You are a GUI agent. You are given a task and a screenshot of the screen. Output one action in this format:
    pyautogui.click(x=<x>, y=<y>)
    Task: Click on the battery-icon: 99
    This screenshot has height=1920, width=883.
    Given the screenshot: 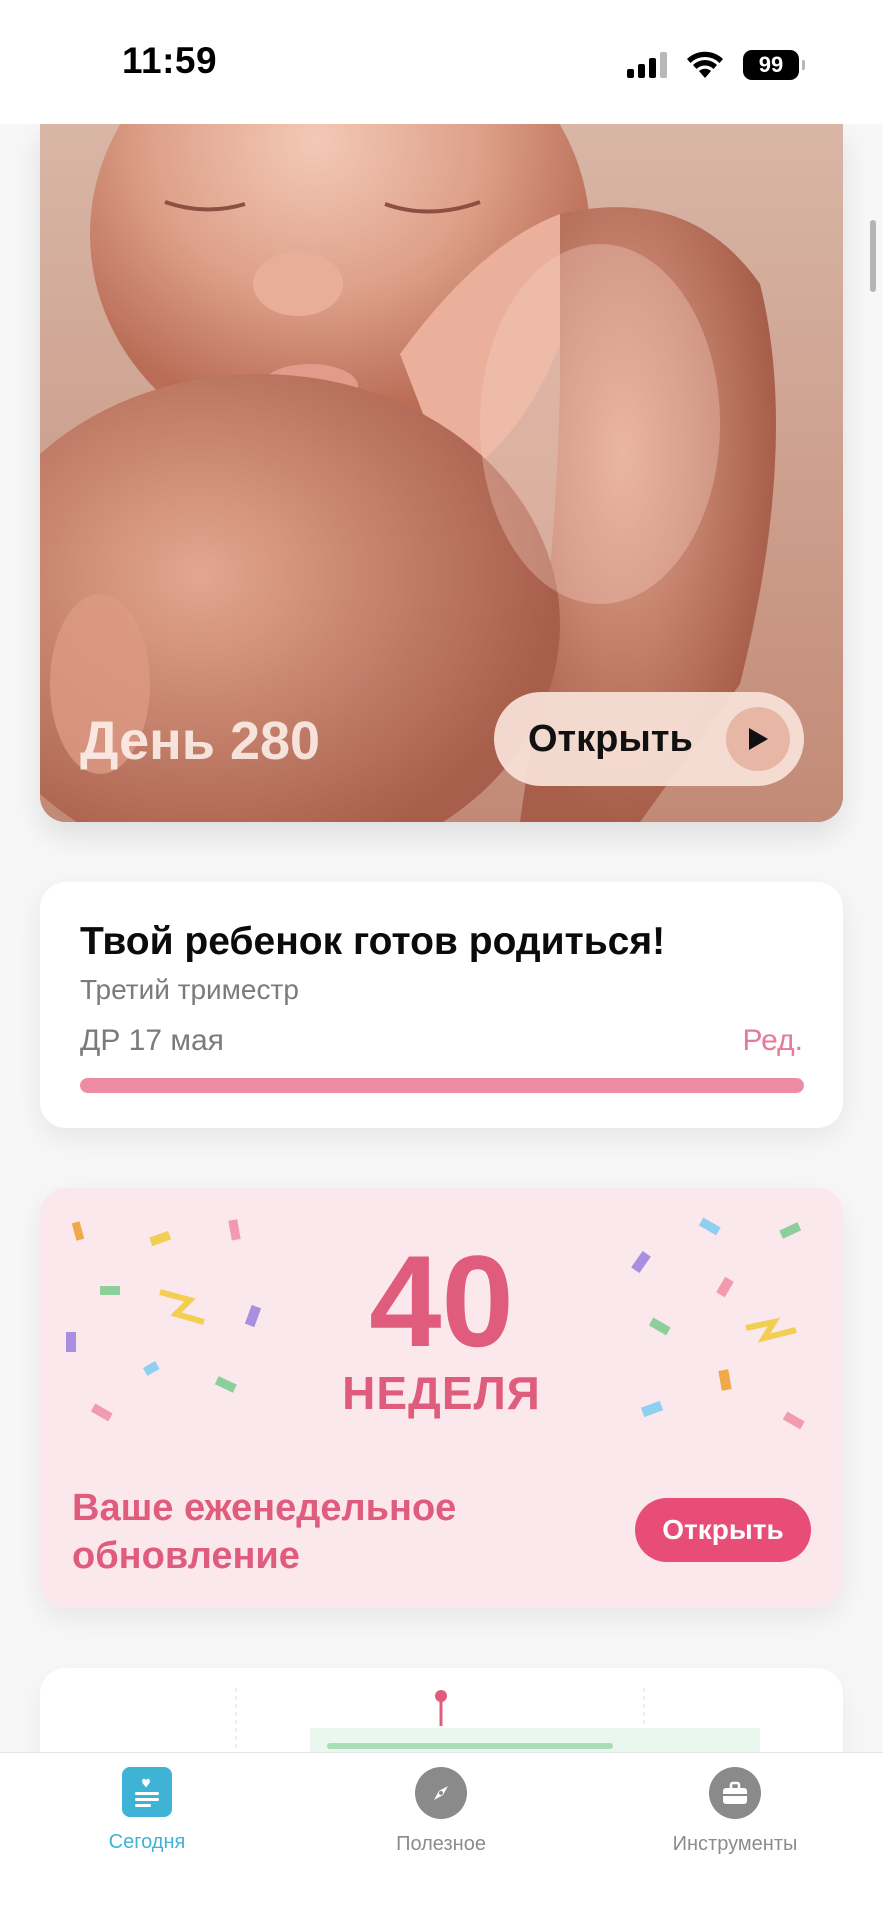 What is the action you would take?
    pyautogui.click(x=774, y=65)
    